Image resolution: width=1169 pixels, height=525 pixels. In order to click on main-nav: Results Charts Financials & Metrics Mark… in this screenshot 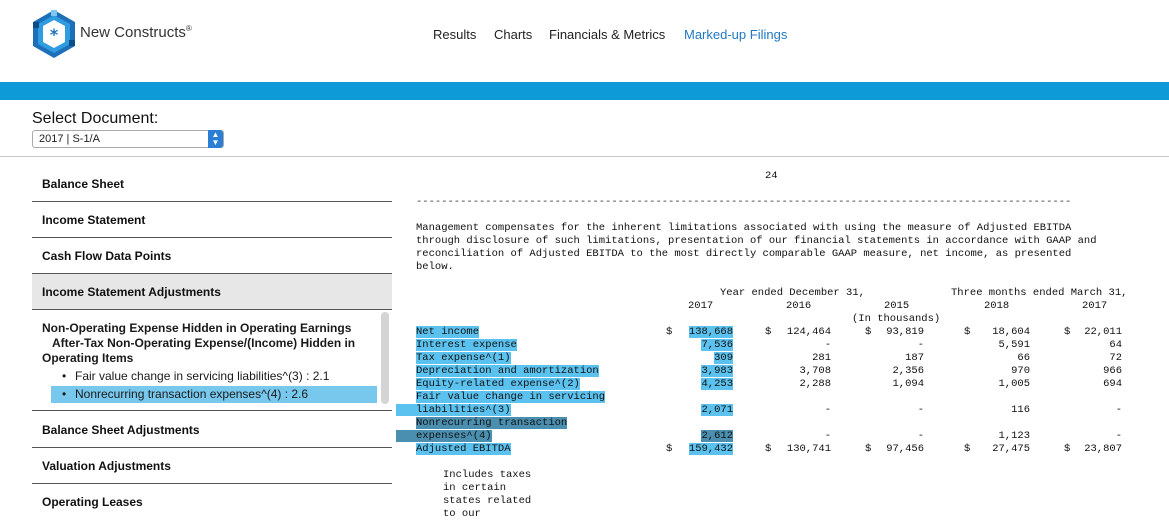, I will do `click(584, 37)`.